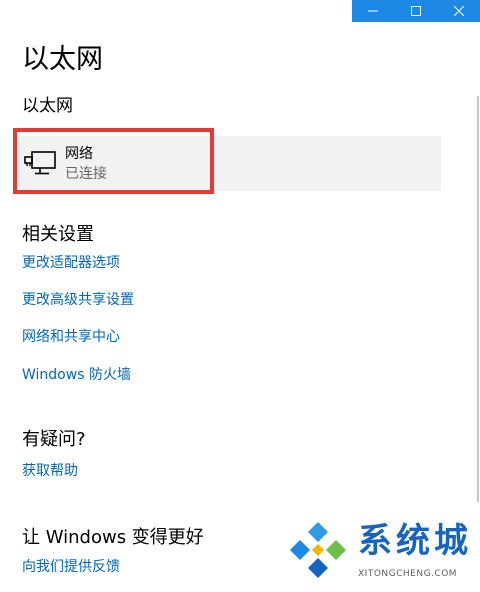 This screenshot has height=592, width=480. Describe the element at coordinates (318, 550) in the screenshot. I see `diamond-logo-icon` at that location.